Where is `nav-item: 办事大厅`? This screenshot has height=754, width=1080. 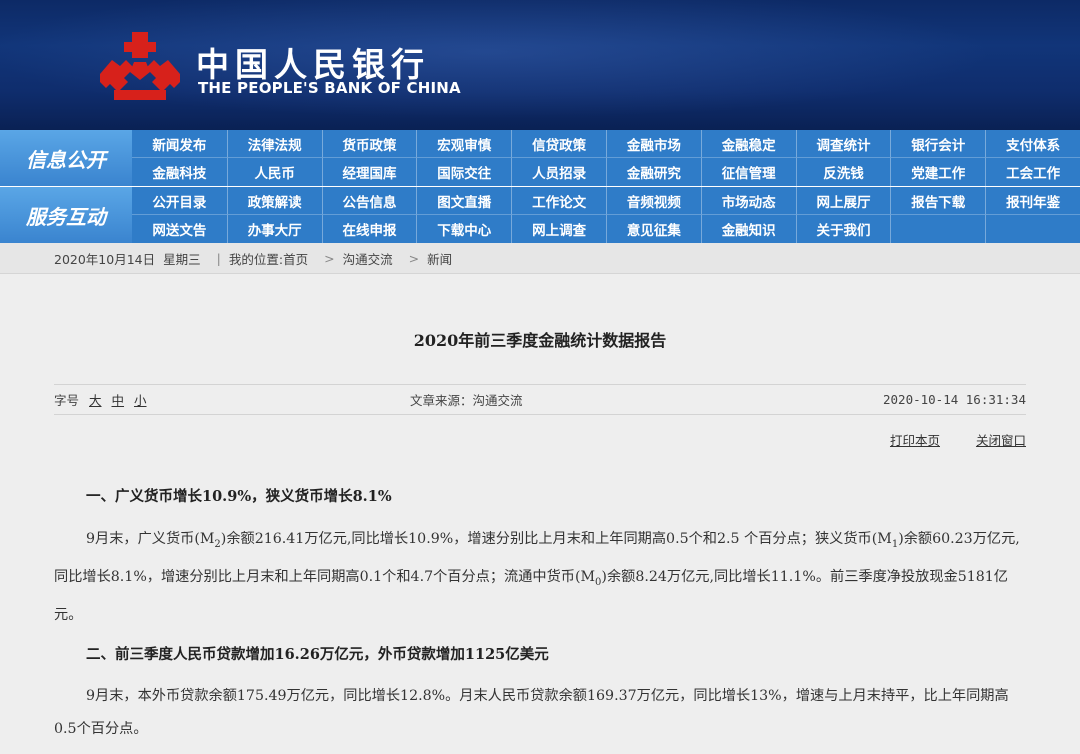
nav-item: 办事大厅 is located at coordinates (274, 229).